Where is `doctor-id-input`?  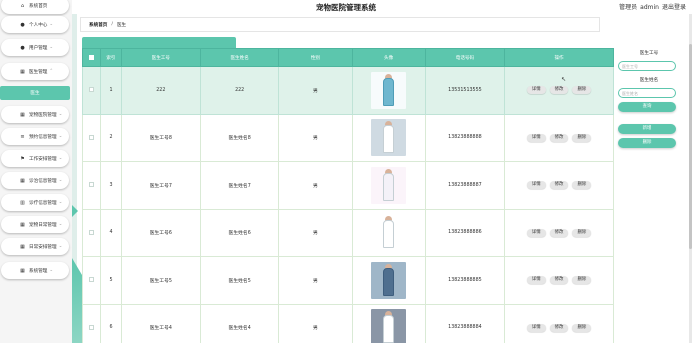
doctor-id-input is located at coordinates (647, 66).